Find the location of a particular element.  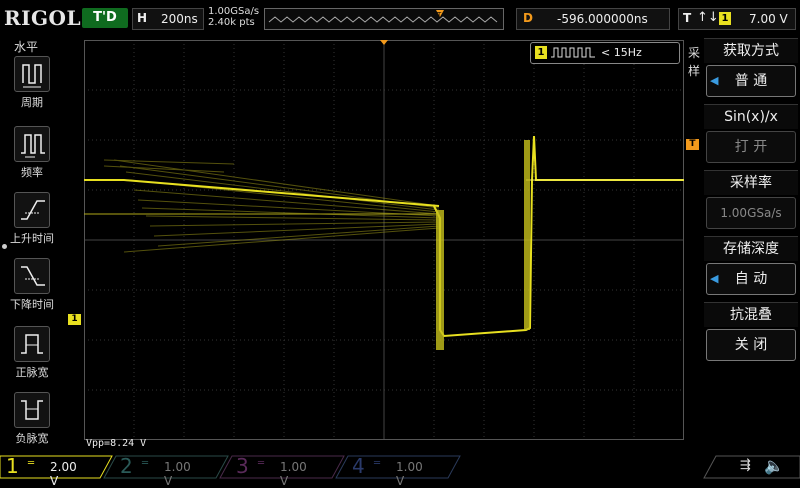

ch4-number: 4 is located at coordinates (358, 466).